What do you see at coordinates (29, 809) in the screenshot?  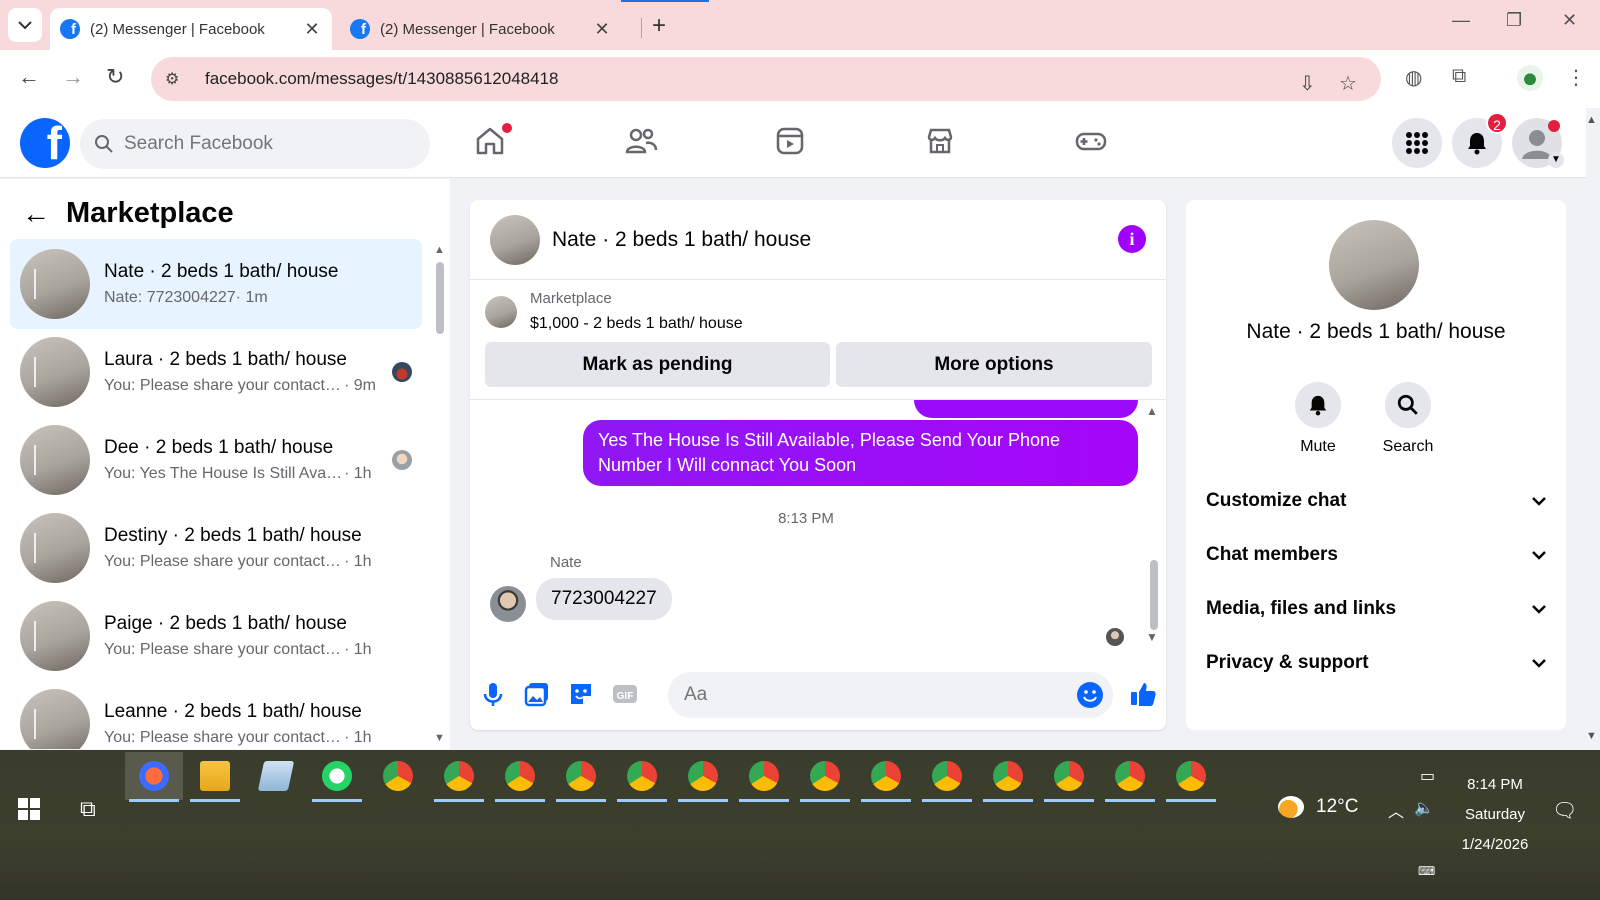 I see `windows-start-icon` at bounding box center [29, 809].